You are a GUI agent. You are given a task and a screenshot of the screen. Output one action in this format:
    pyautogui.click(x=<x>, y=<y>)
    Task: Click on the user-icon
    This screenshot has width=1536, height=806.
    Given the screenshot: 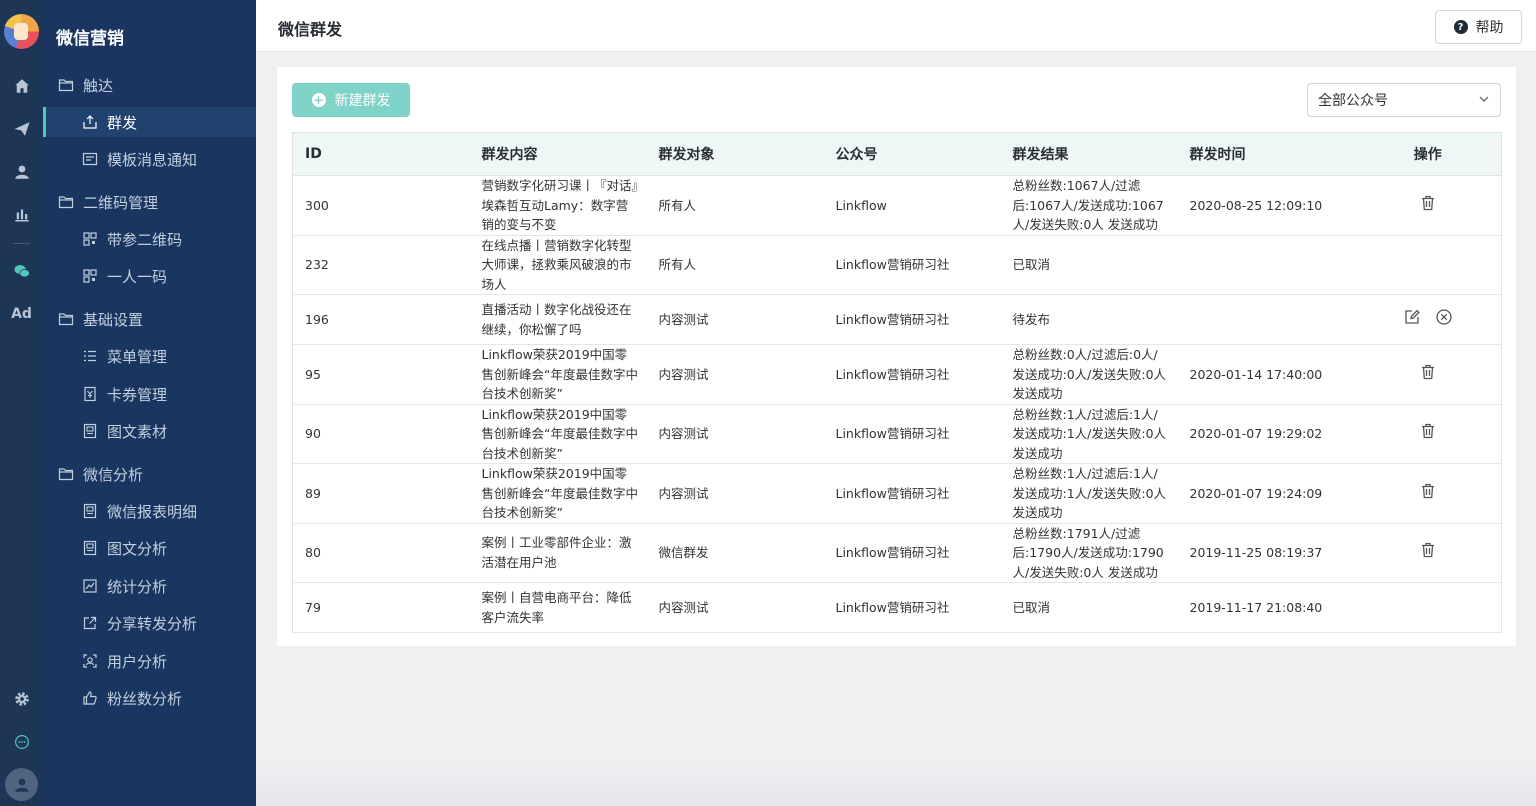 What is the action you would take?
    pyautogui.click(x=21, y=172)
    